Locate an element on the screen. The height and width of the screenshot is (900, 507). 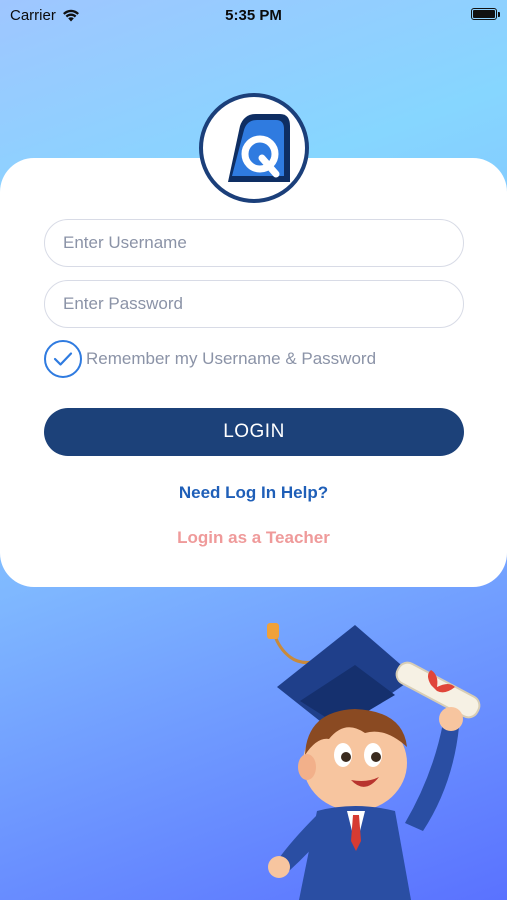
battery-fill is located at coordinates (484, 14).